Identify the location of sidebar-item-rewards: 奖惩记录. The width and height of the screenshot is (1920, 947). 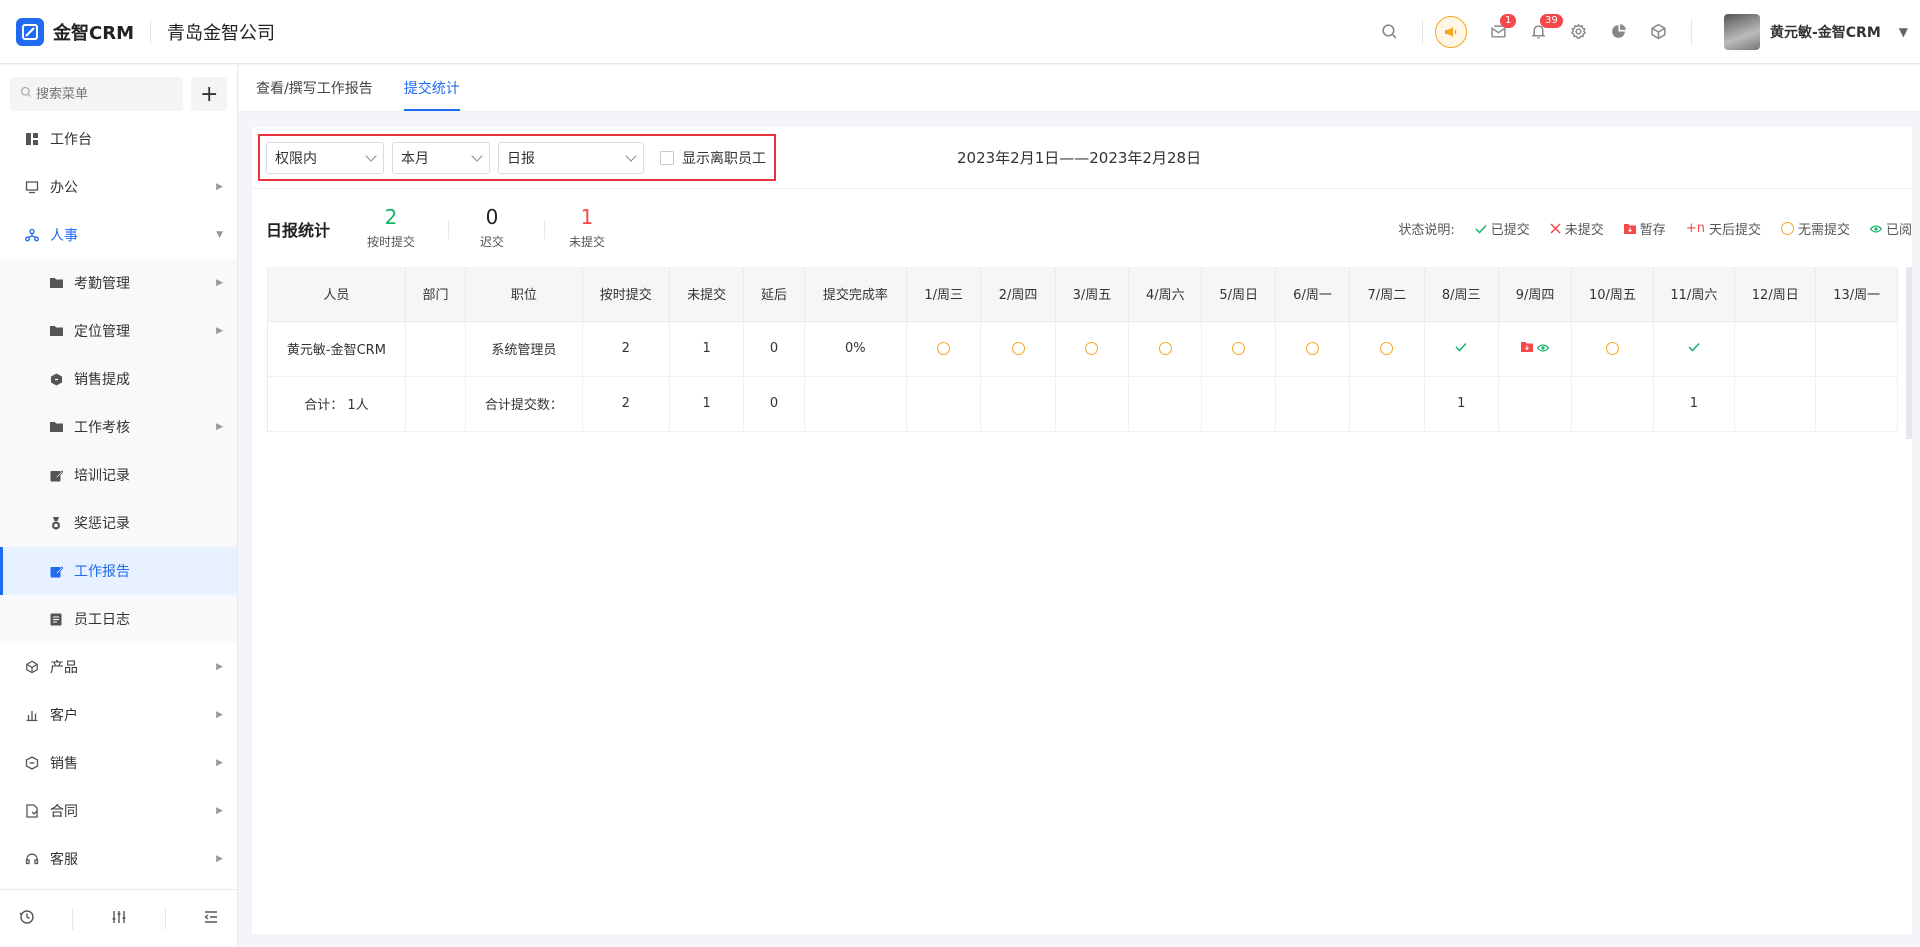
(118, 523).